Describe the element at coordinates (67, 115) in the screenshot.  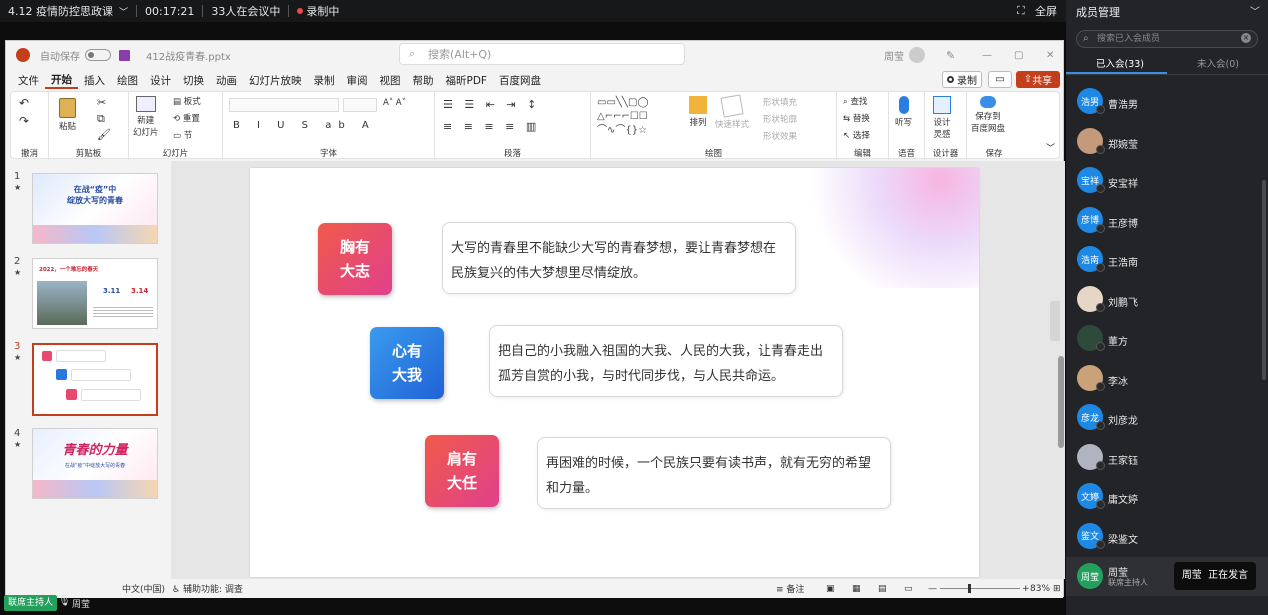
I see `paste-button: 粘贴` at that location.